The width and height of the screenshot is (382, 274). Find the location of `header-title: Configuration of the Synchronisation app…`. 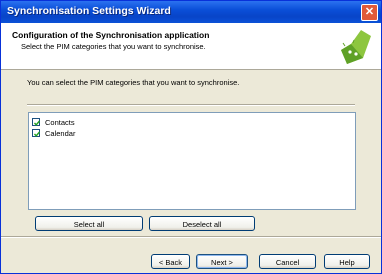

header-title: Configuration of the Synchronisation app… is located at coordinates (111, 35).